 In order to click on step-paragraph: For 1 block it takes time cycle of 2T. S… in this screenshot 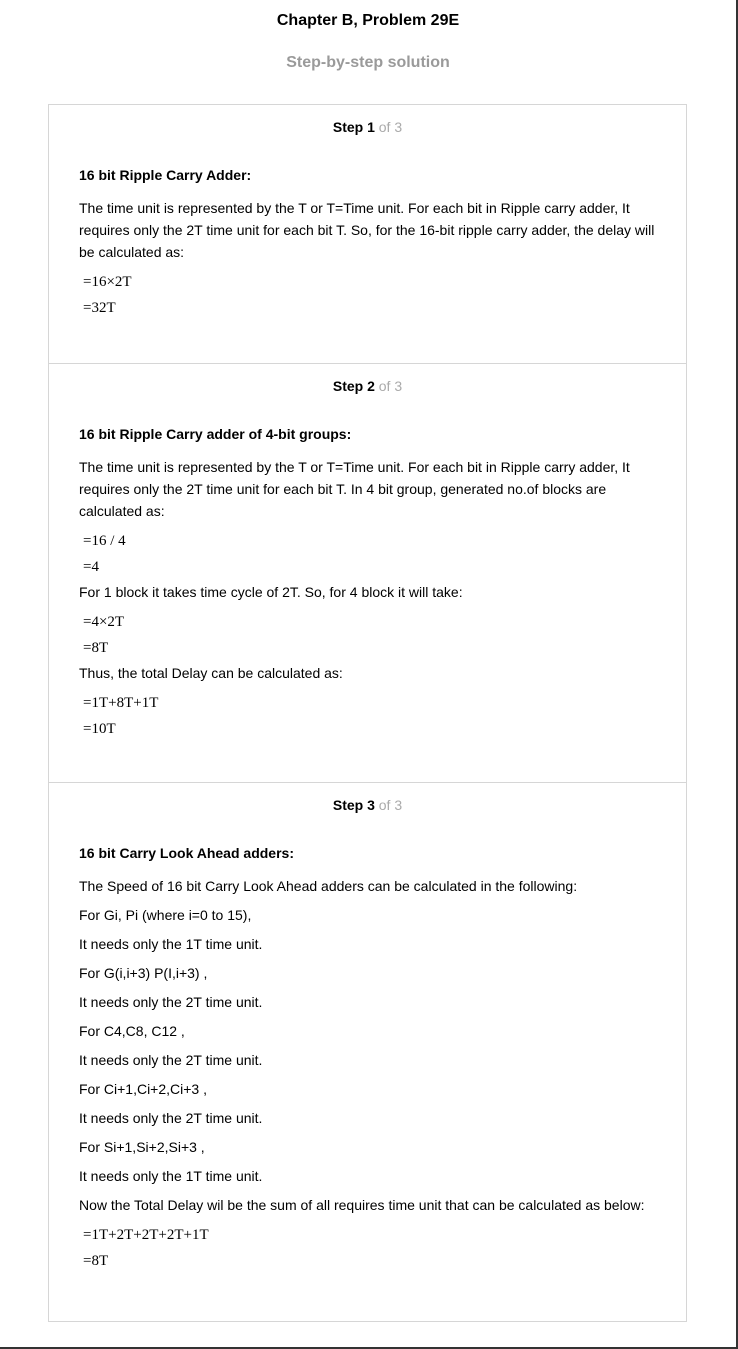, I will do `click(271, 592)`.